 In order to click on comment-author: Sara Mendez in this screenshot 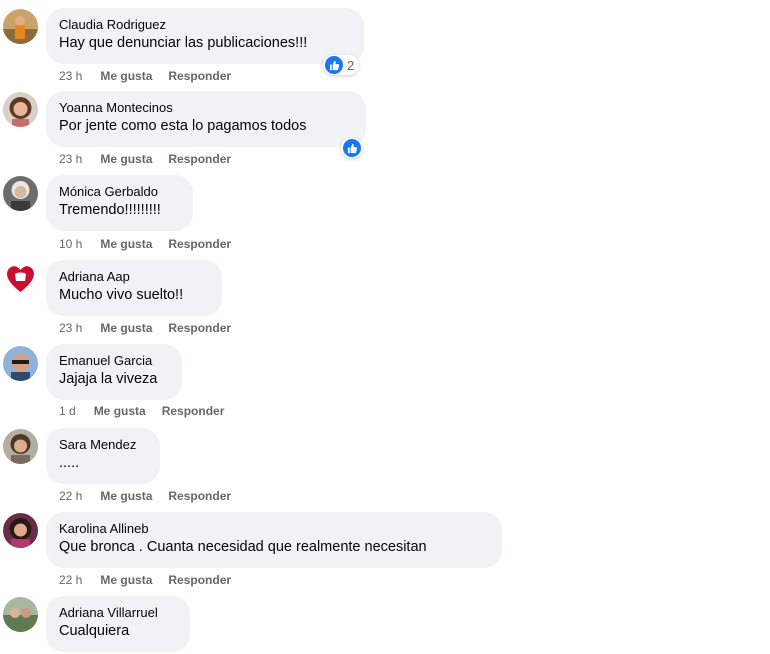, I will do `click(103, 444)`.